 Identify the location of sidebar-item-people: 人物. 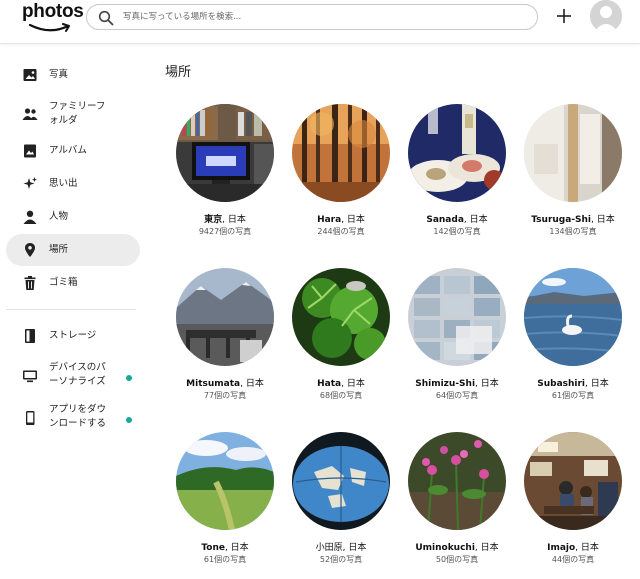
(73, 217).